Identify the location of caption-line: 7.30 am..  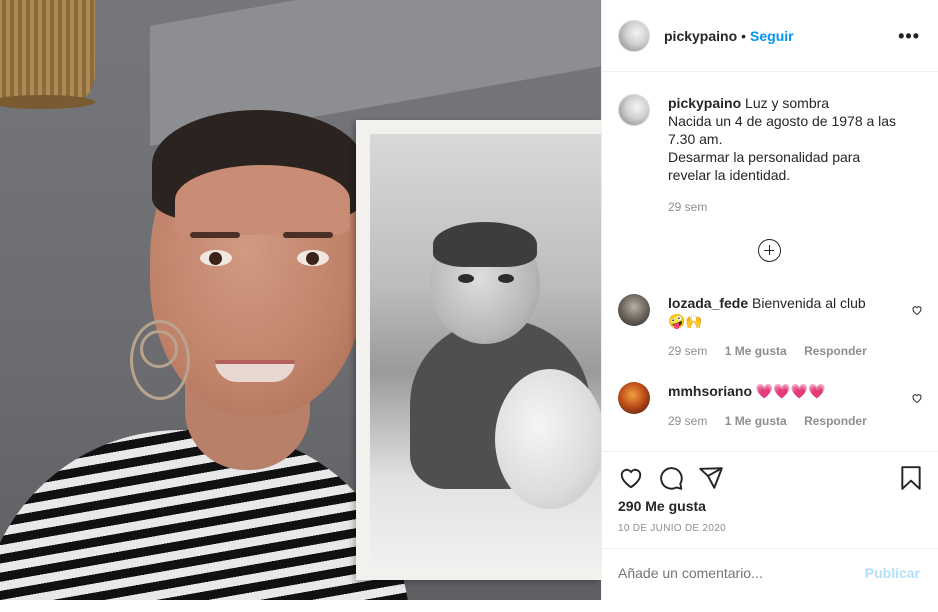
(695, 139).